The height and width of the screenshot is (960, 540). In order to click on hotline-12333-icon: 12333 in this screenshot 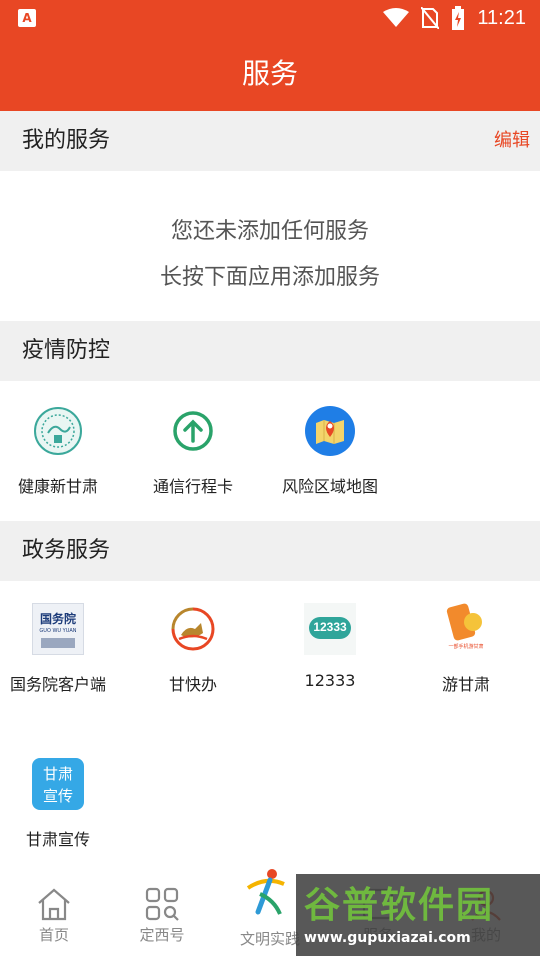, I will do `click(330, 629)`.